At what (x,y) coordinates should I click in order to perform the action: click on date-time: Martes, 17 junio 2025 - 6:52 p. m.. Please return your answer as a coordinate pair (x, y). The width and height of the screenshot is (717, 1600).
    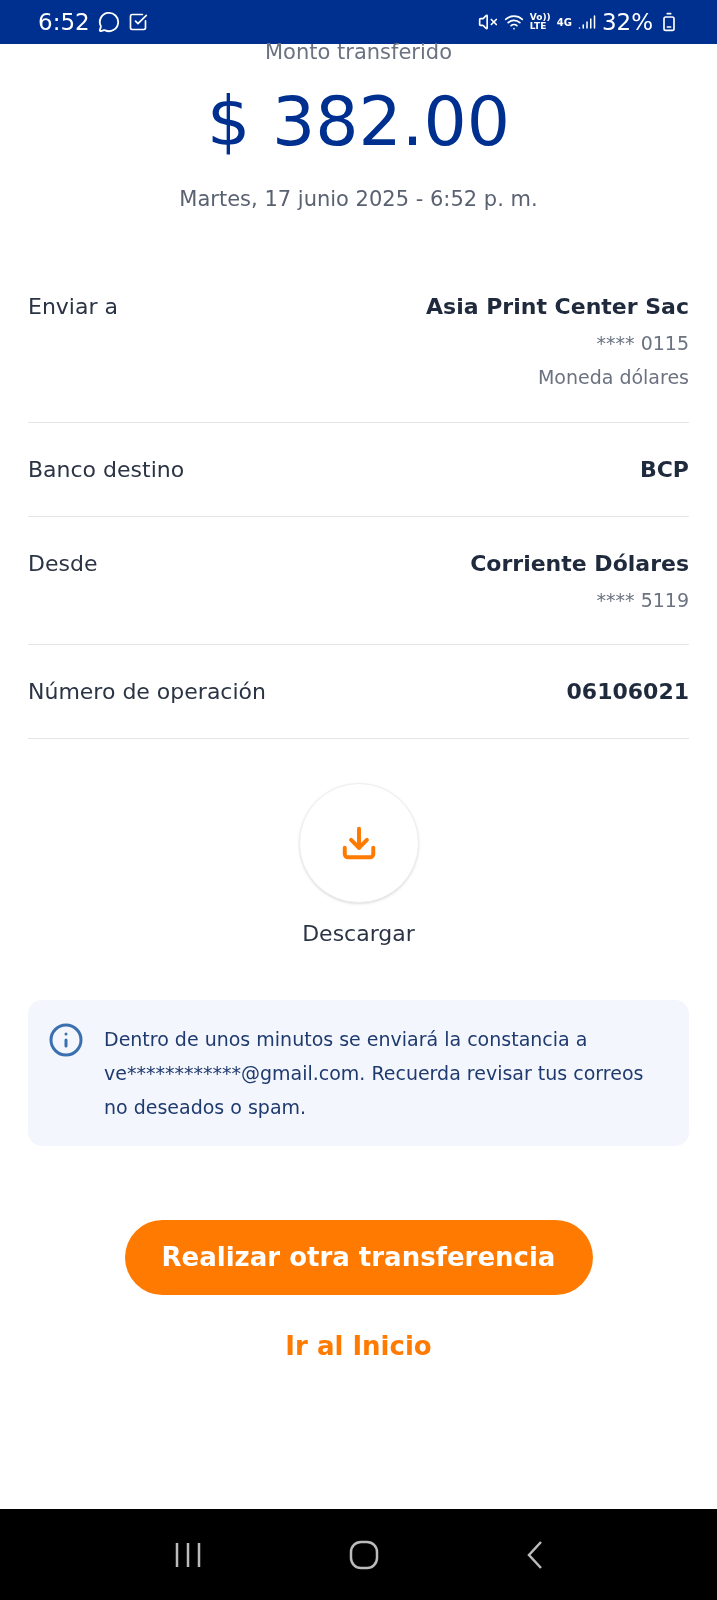
    Looking at the image, I should click on (358, 199).